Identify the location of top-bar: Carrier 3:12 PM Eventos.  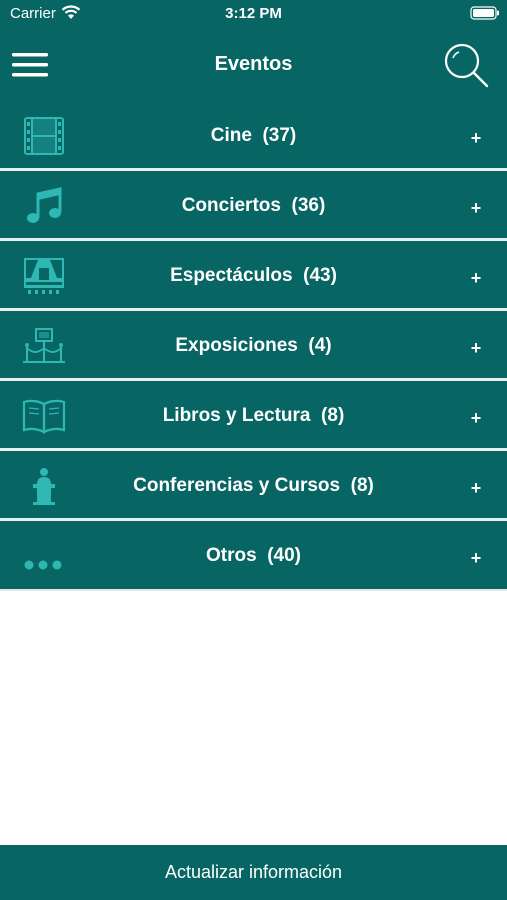
(253, 50).